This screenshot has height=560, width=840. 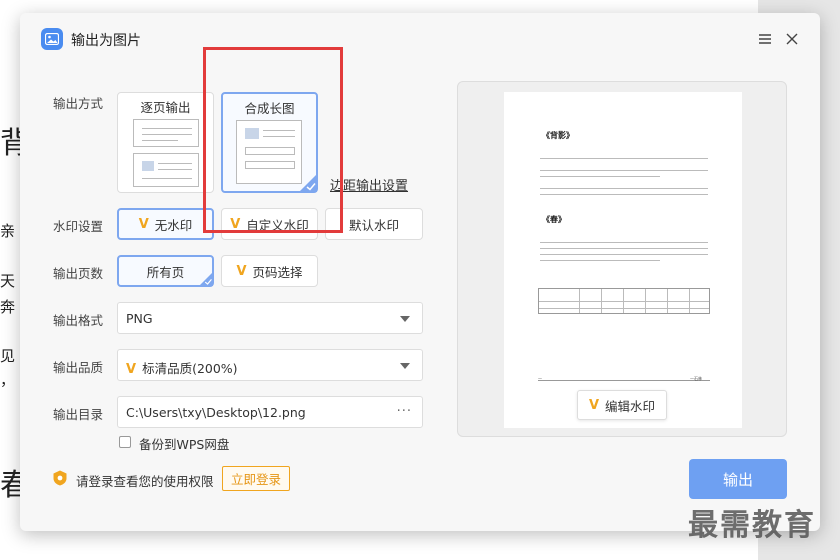 What do you see at coordinates (8, 356) in the screenshot?
I see `bg-text-fragment: 见` at bounding box center [8, 356].